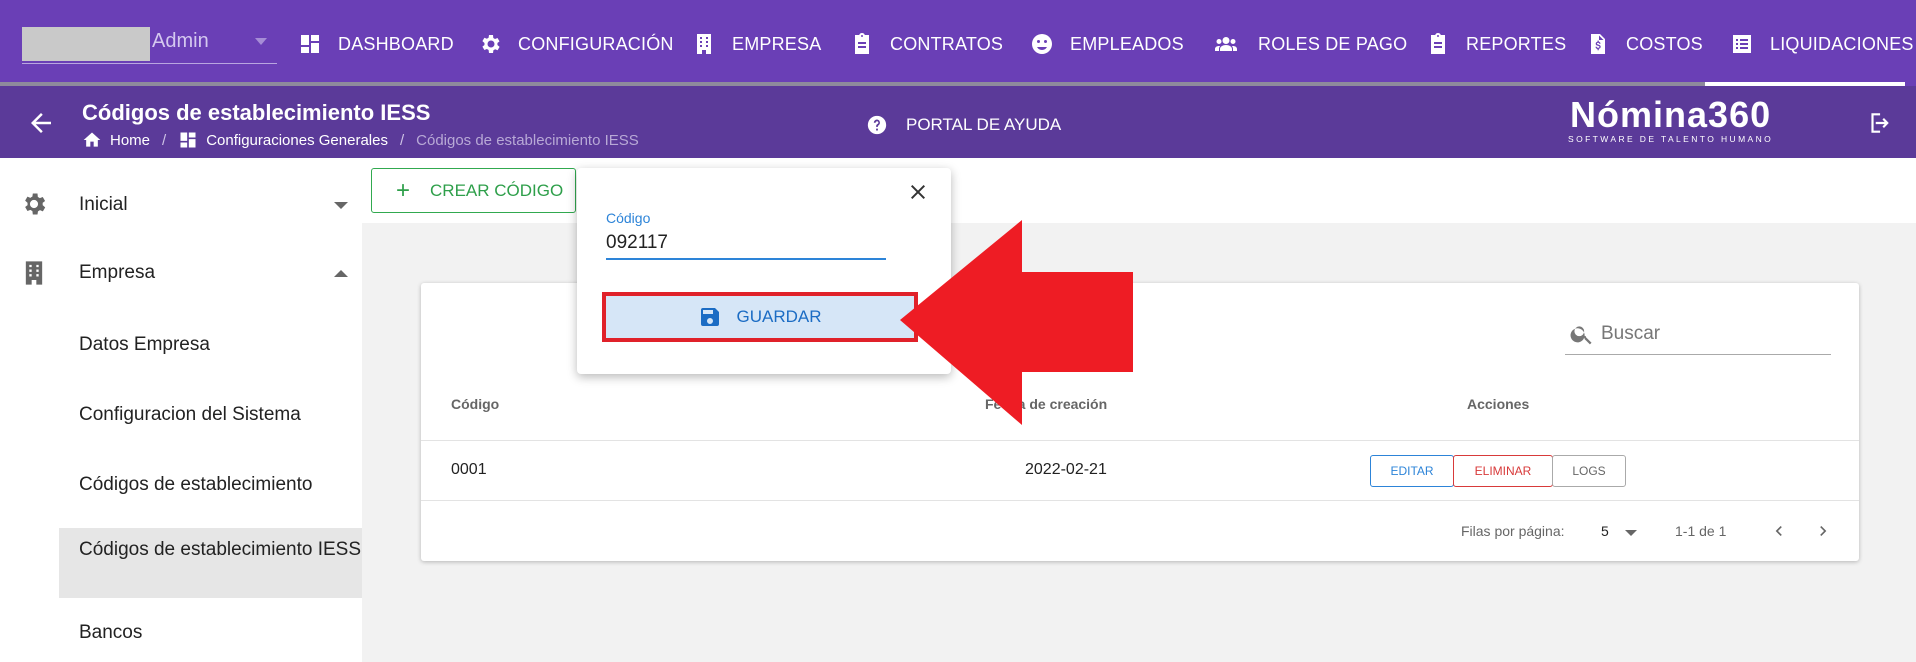 This screenshot has height=662, width=1916. I want to click on edit-button: EDITAR, so click(1412, 471).